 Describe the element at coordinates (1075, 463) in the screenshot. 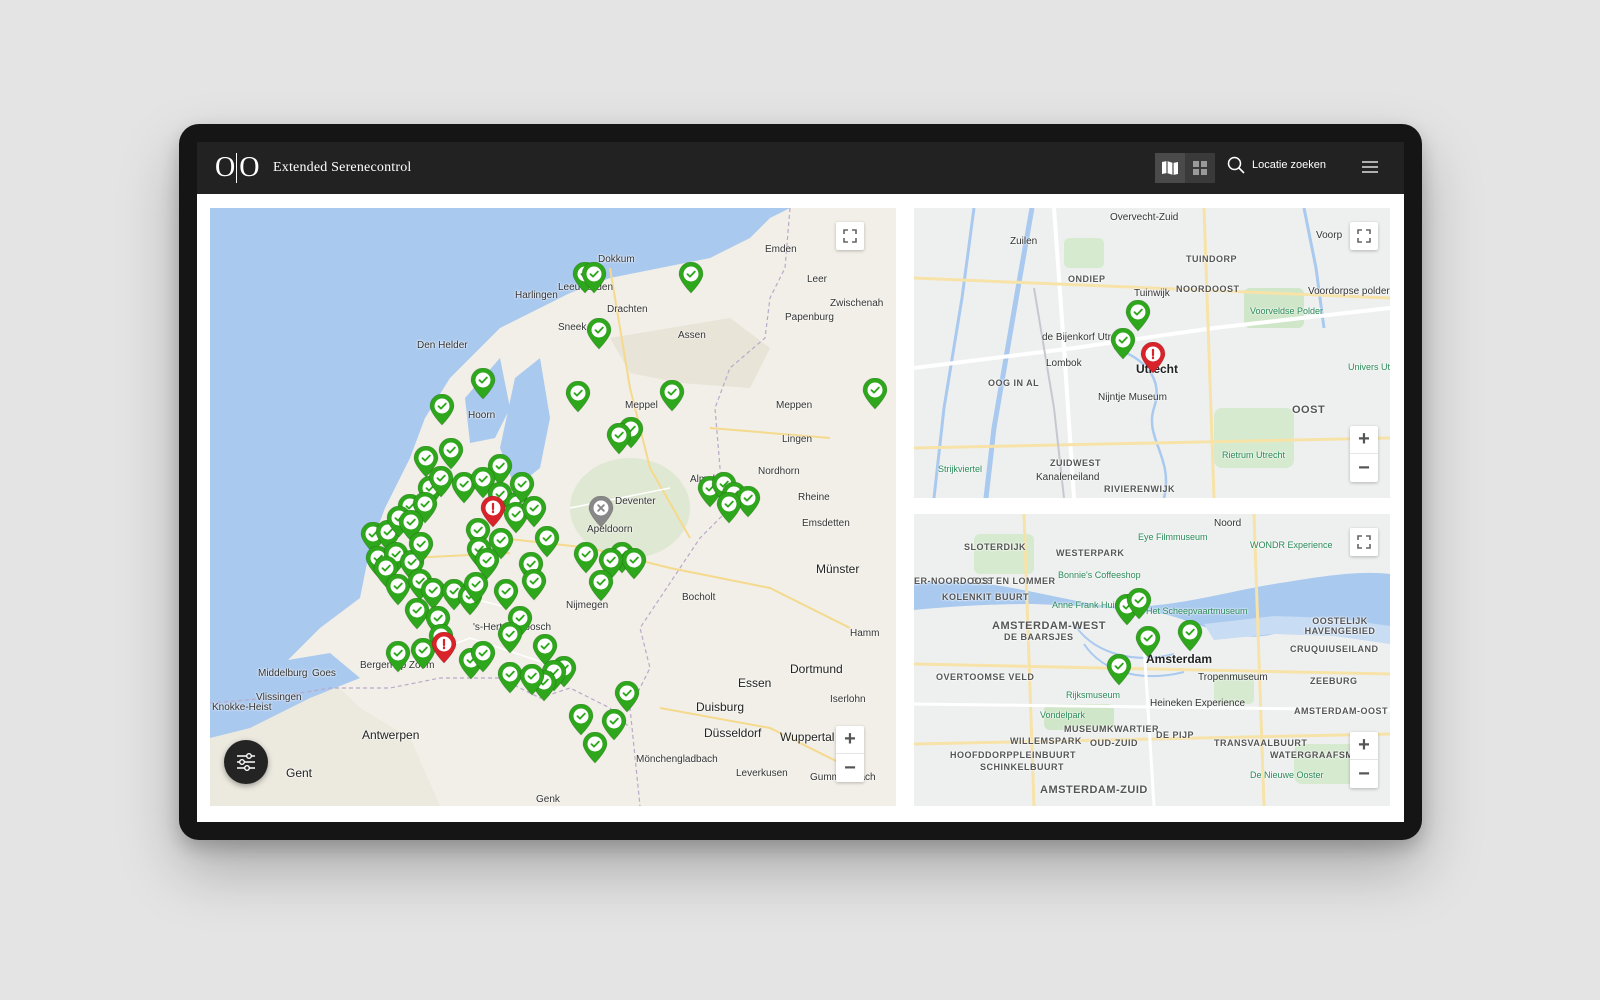

I see `map-label: ZUIDWEST` at that location.